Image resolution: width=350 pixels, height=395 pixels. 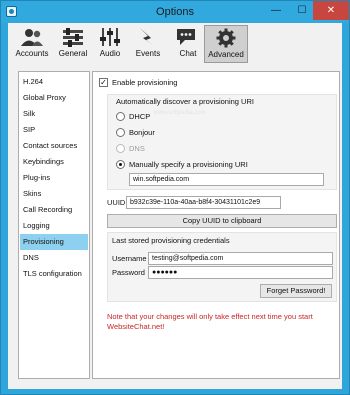 I want to click on events-icon, so click(x=147, y=37).